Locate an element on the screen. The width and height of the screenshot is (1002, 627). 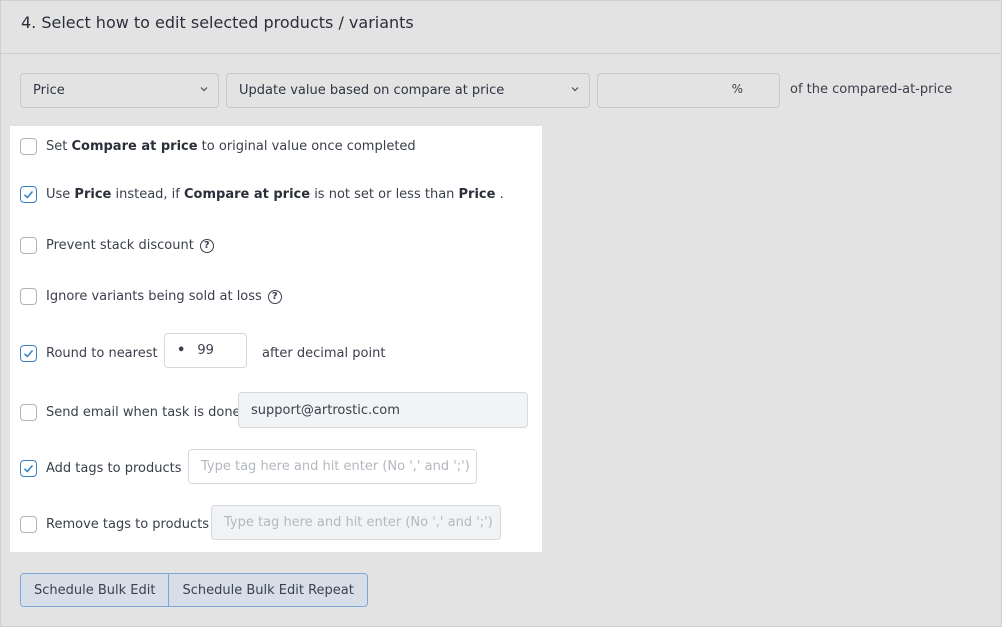
set-compare-checkbox is located at coordinates (28, 146).